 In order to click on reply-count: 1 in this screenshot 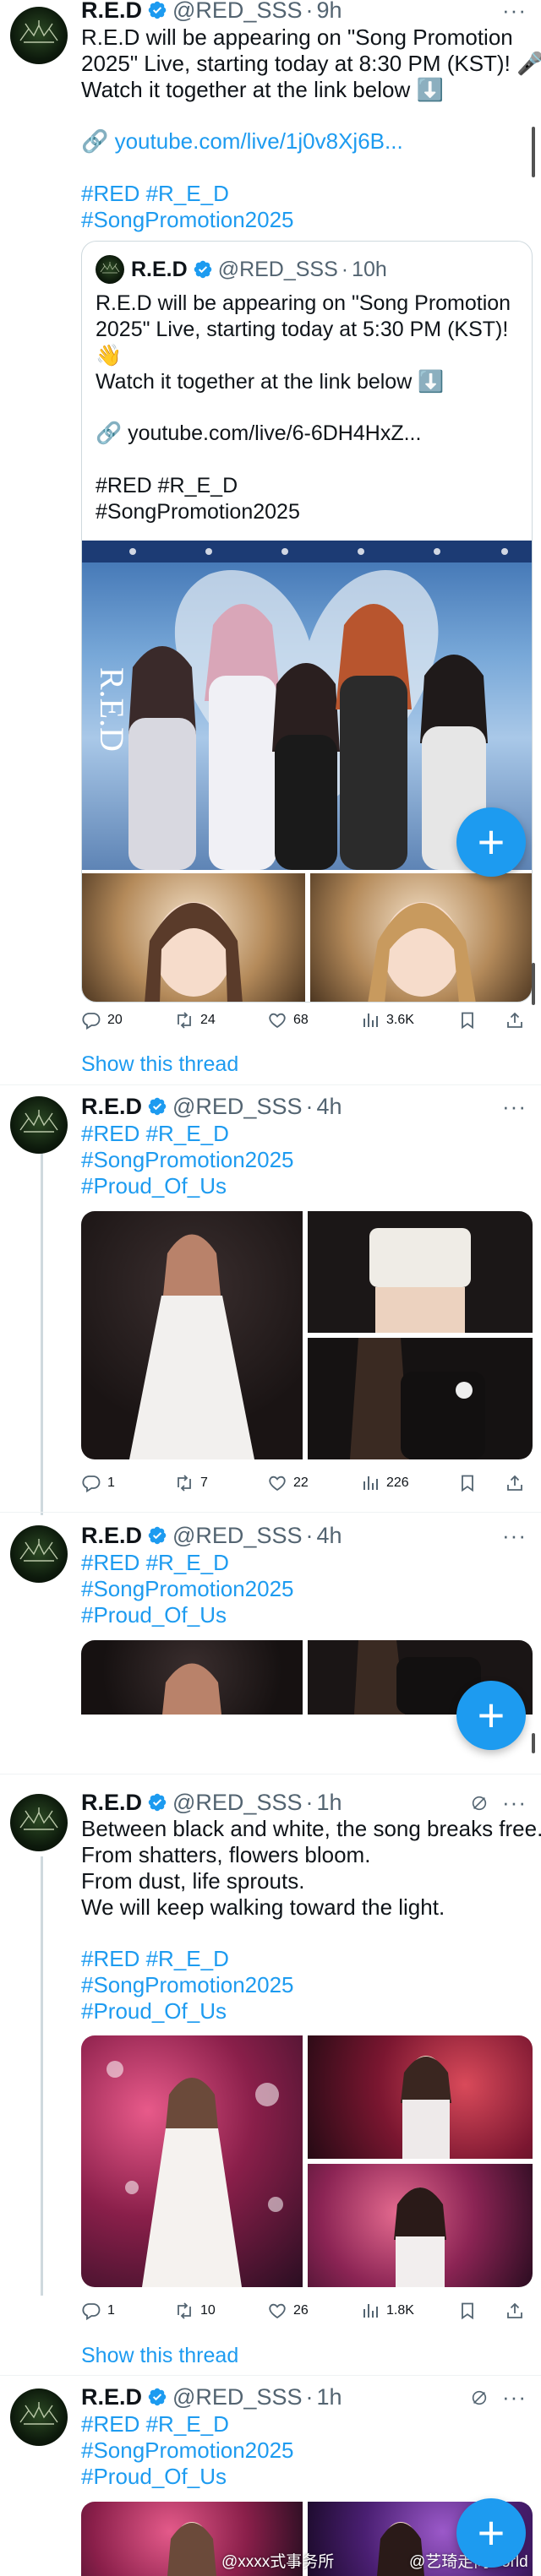, I will do `click(111, 2310)`.